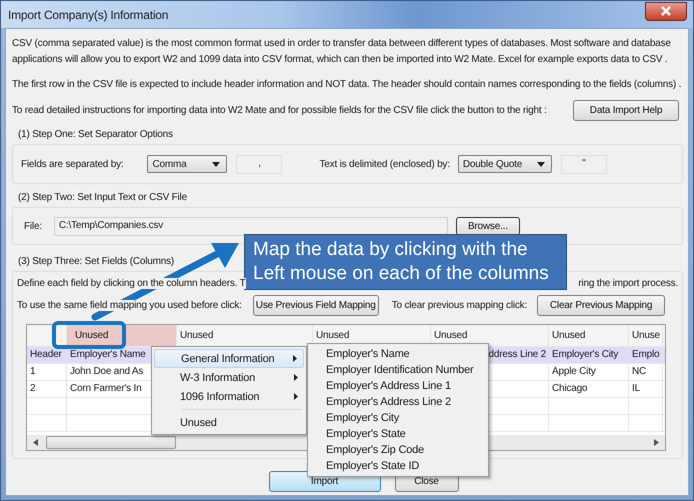  I want to click on help-instructions: To read detailed instructions for importing data into W2 Mate and for possible fields for the CSV file click the button to the right :, so click(279, 110).